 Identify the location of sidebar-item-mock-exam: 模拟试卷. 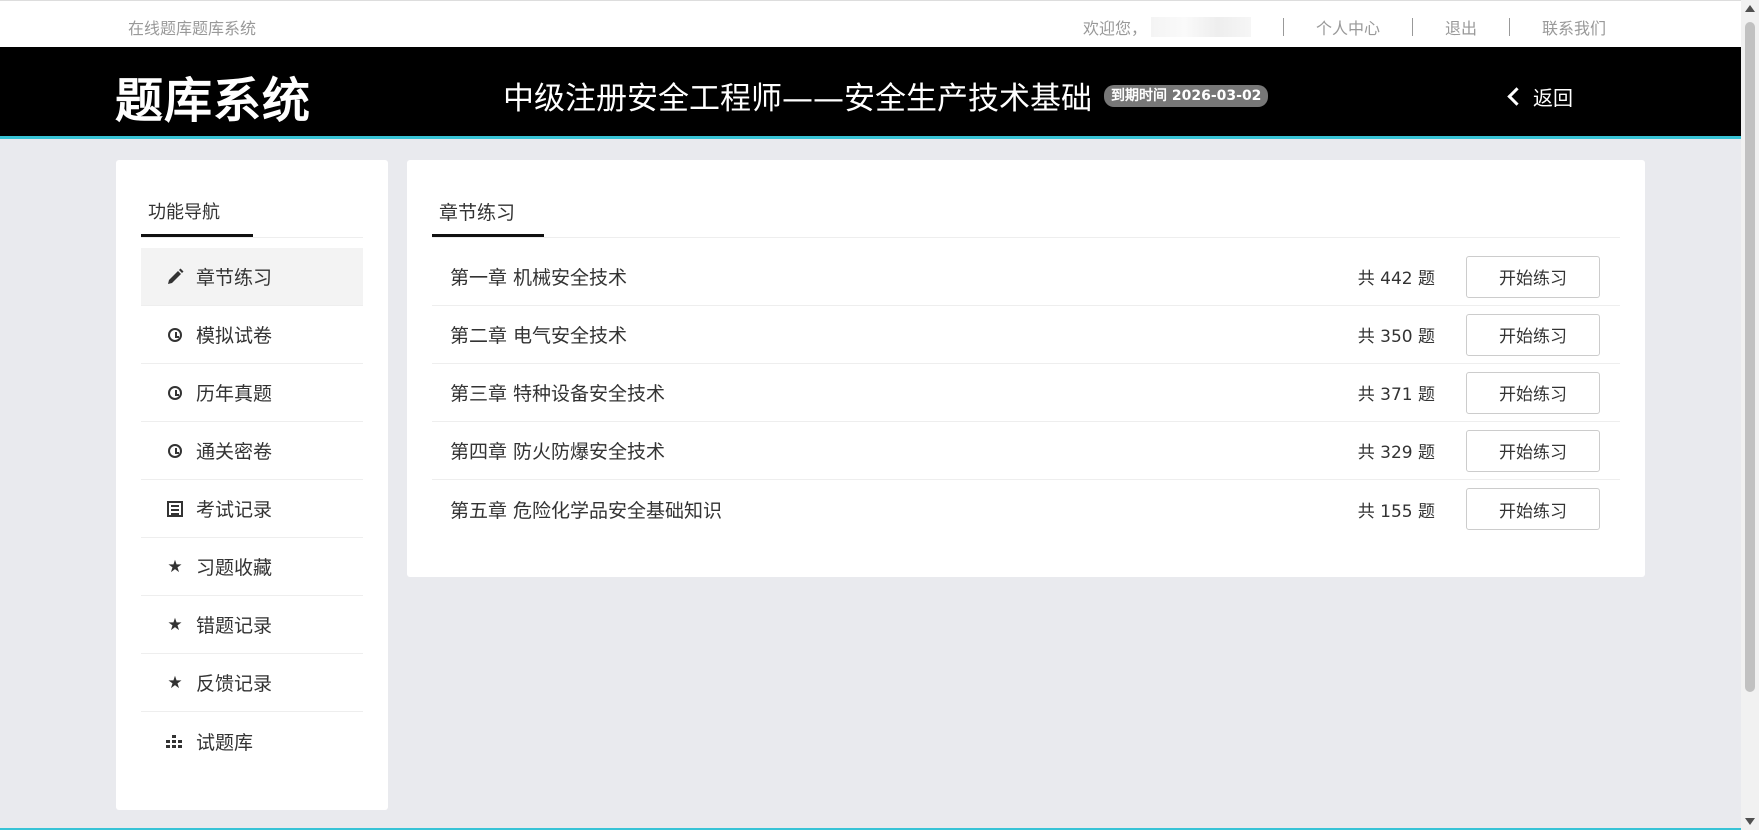
(252, 335).